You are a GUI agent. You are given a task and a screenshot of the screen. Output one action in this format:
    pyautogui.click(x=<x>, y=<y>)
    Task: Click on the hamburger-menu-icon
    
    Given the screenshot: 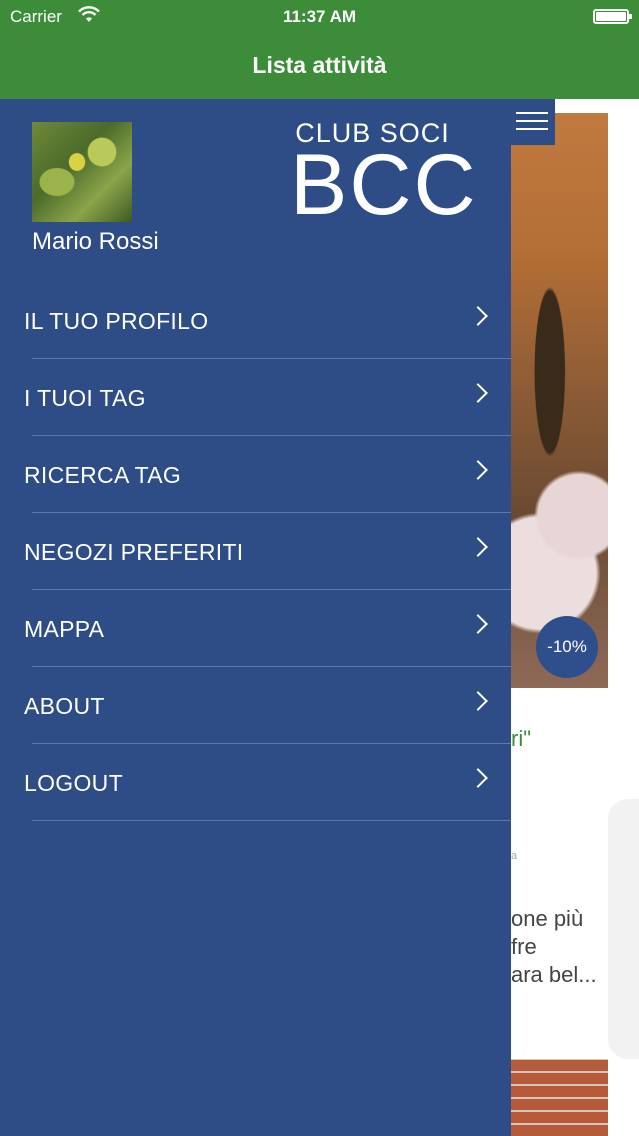 What is the action you would take?
    pyautogui.click(x=533, y=122)
    